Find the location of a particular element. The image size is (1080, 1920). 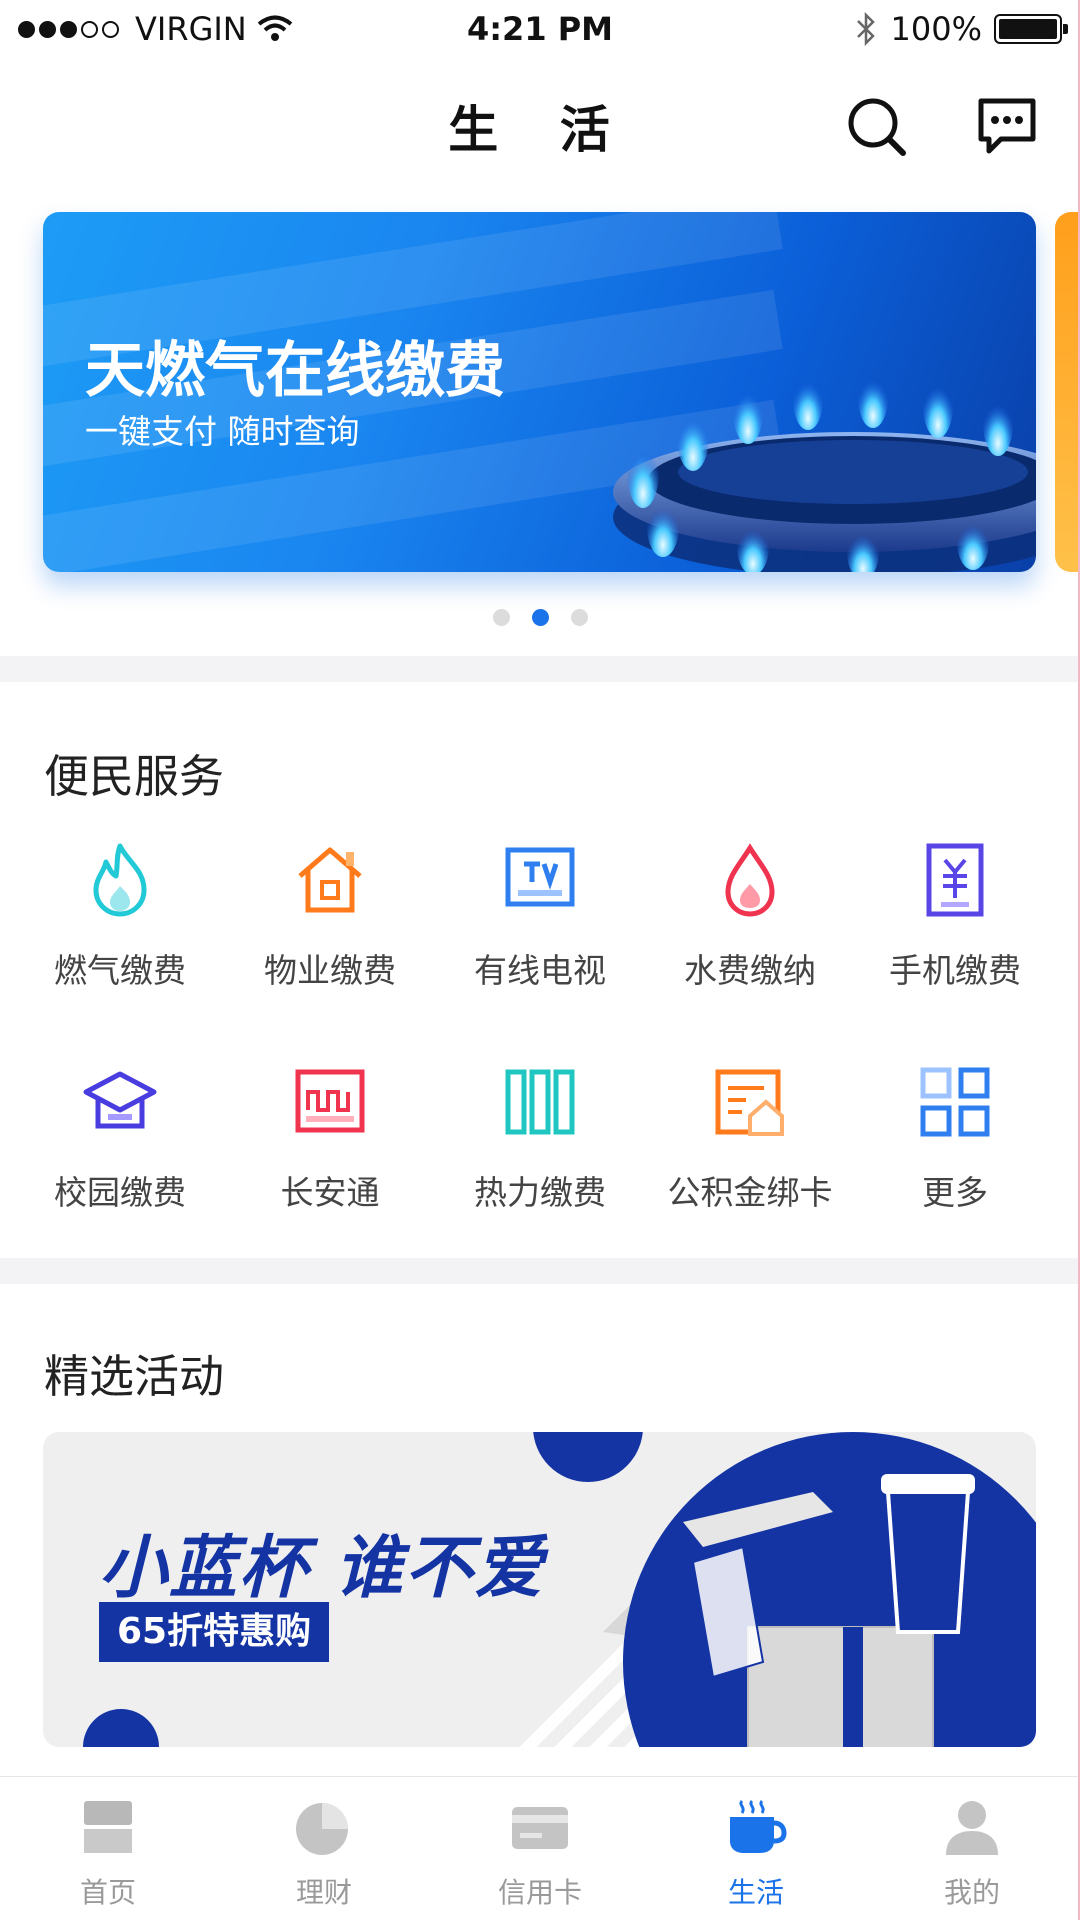

service-label: 物业缴费 is located at coordinates (330, 970).